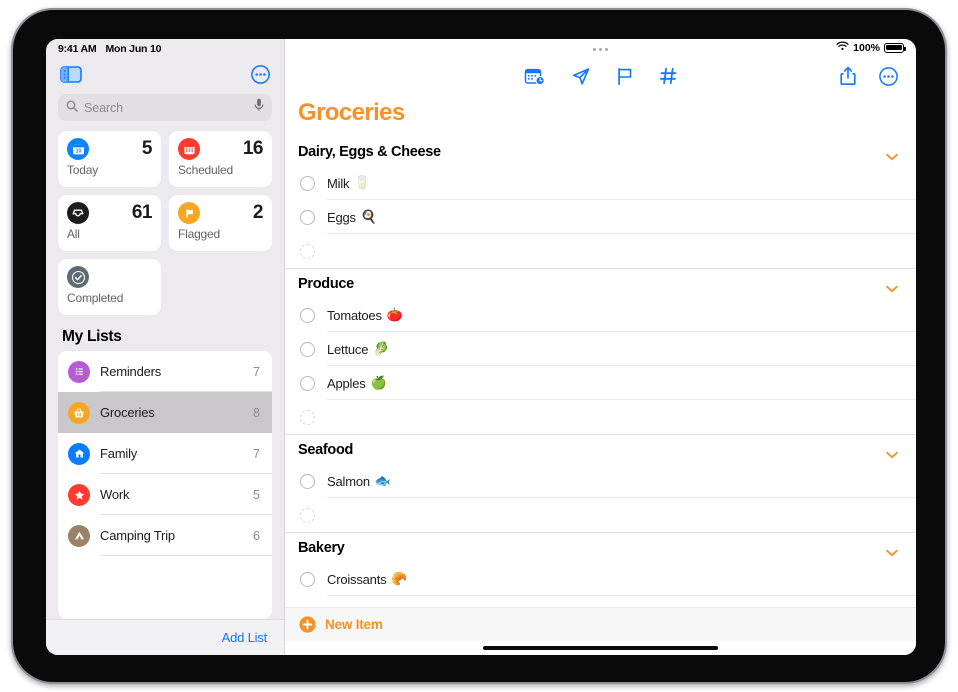 Image resolution: width=958 pixels, height=692 pixels. What do you see at coordinates (600, 449) in the screenshot?
I see `section-header-seafood: Seafood` at bounding box center [600, 449].